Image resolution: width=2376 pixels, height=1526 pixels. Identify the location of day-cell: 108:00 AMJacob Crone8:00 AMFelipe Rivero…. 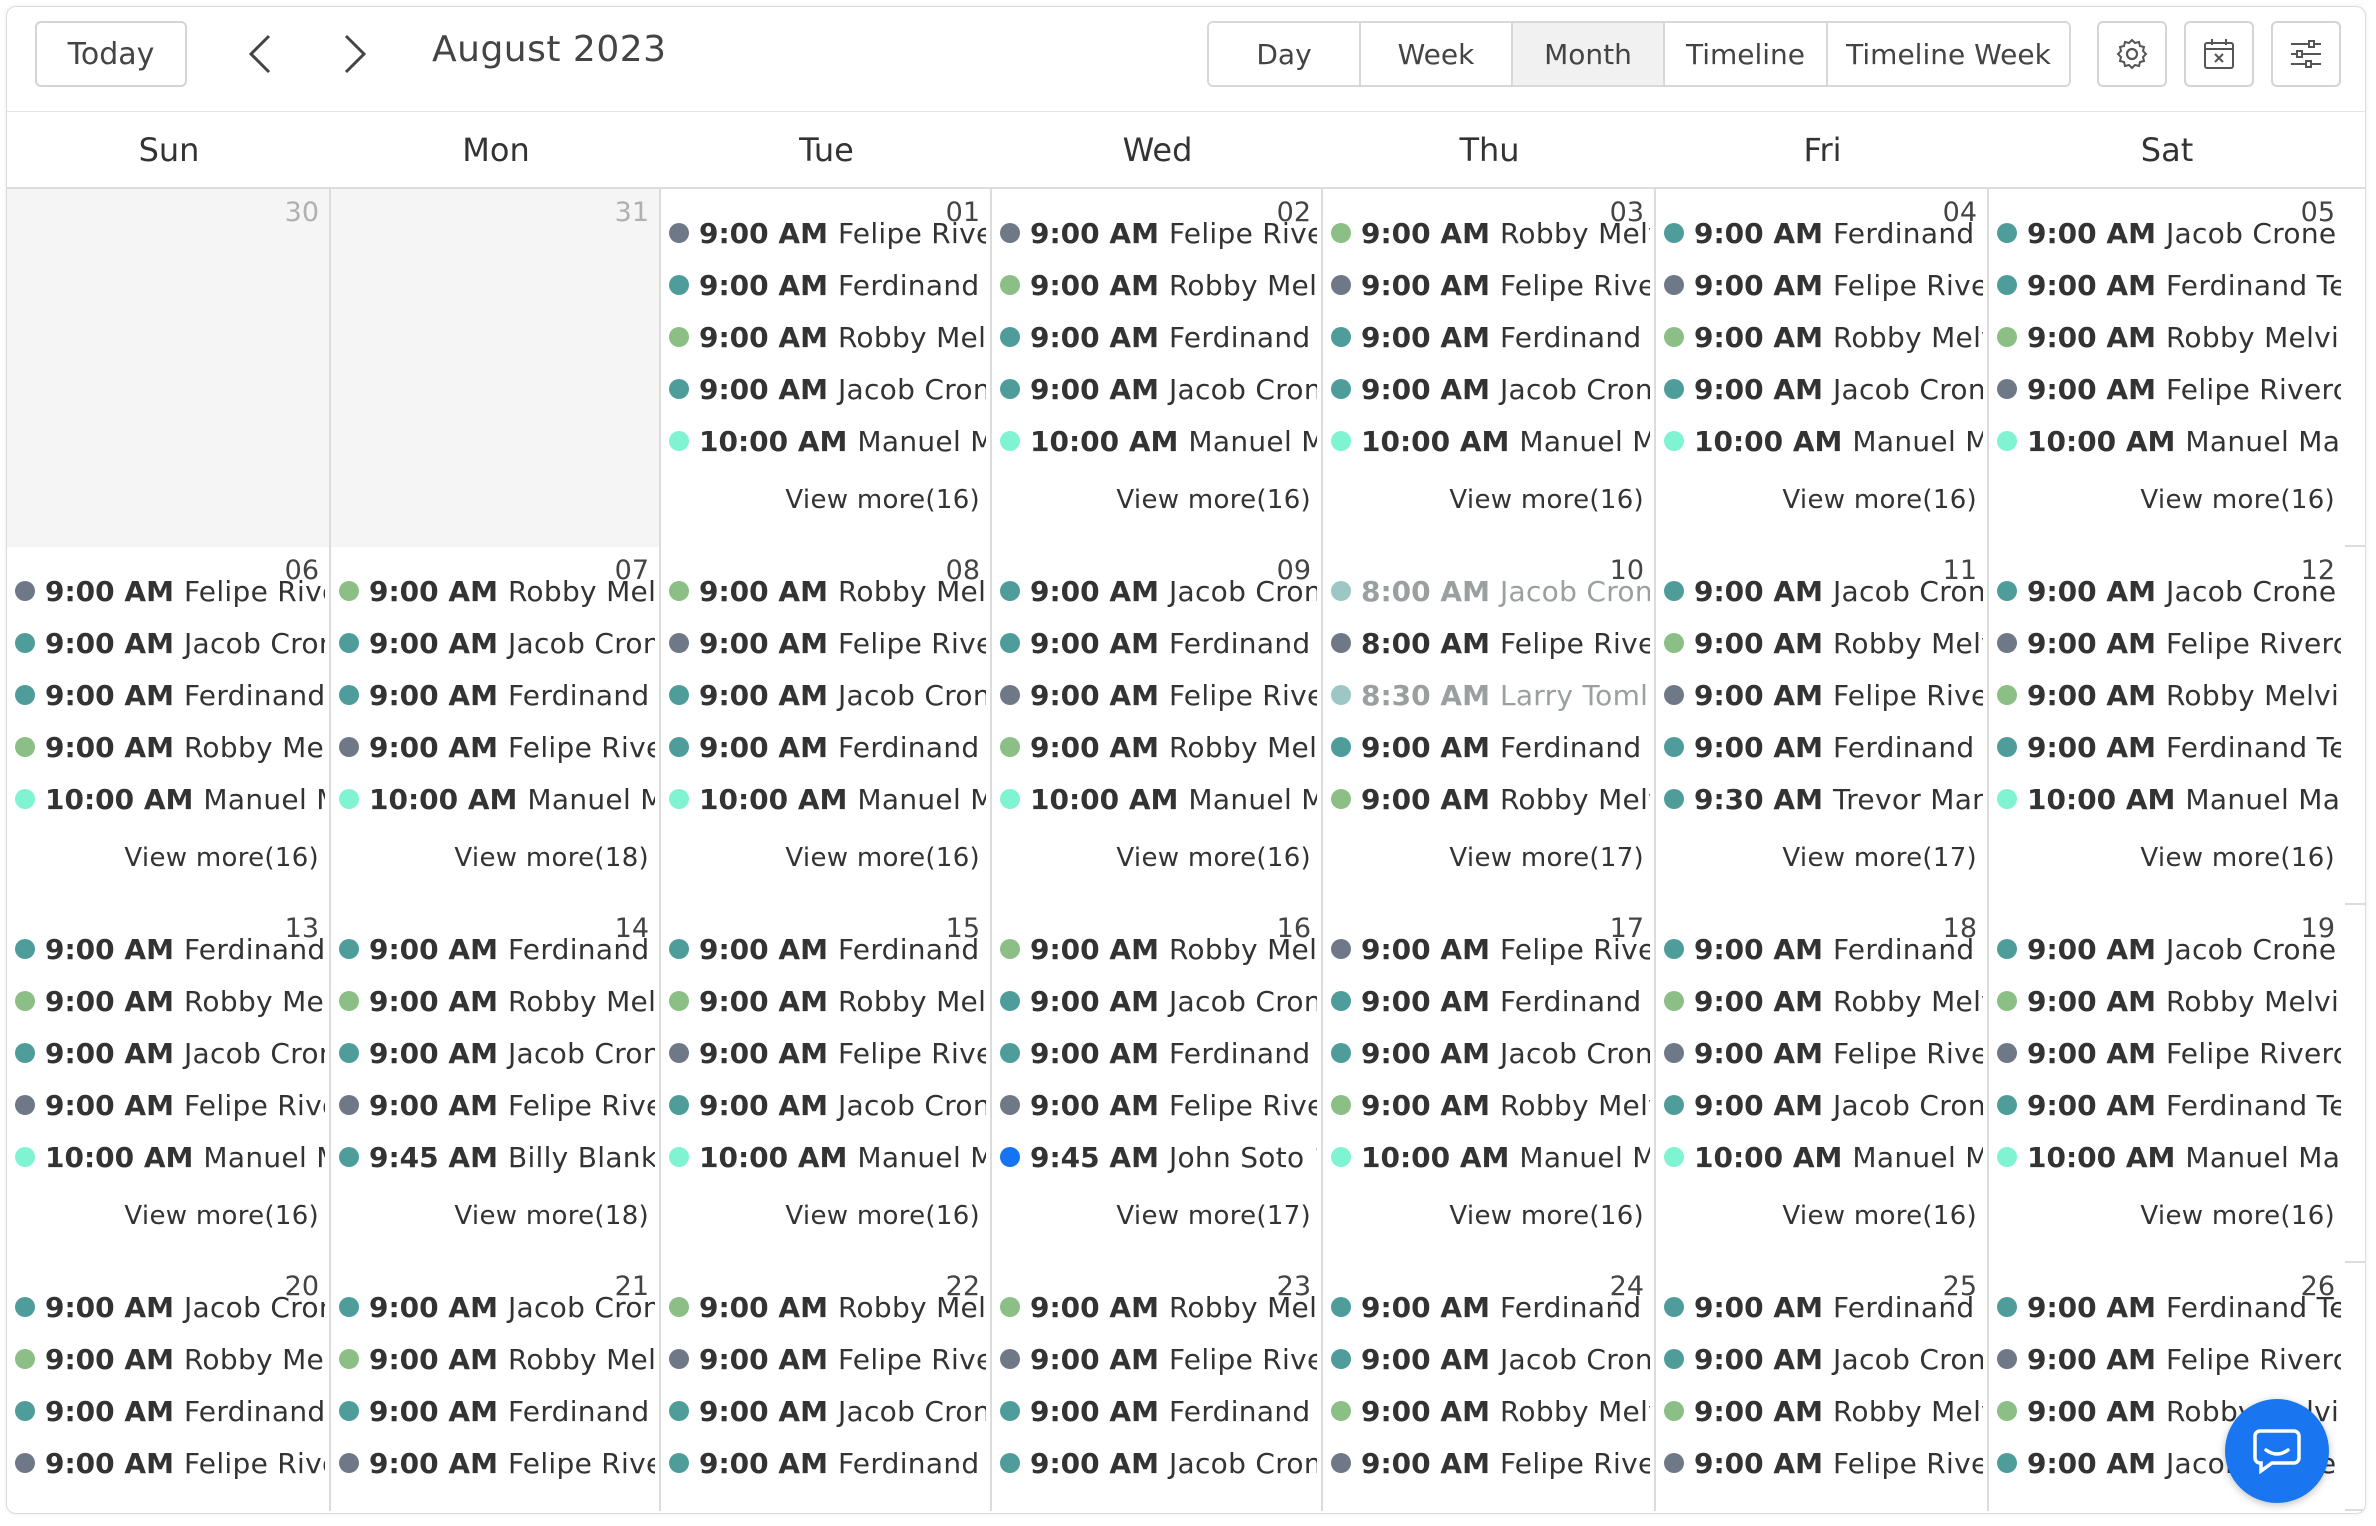
(1489, 726).